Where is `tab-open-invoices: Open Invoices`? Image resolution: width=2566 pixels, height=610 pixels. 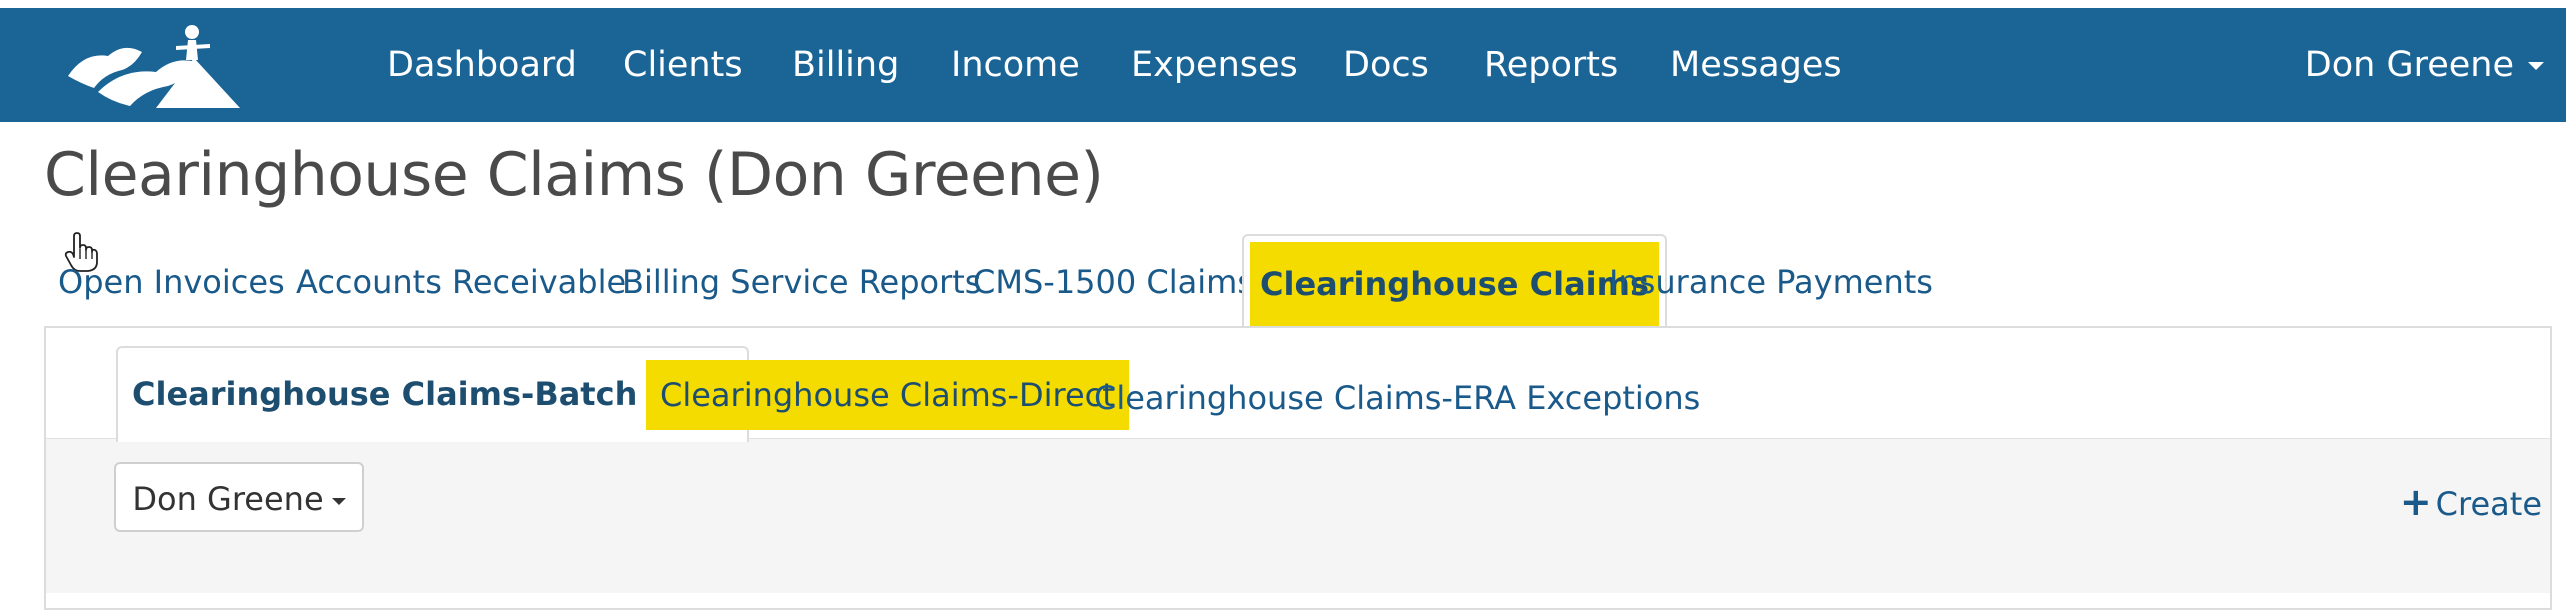
tab-open-invoices: Open Invoices is located at coordinates (171, 282).